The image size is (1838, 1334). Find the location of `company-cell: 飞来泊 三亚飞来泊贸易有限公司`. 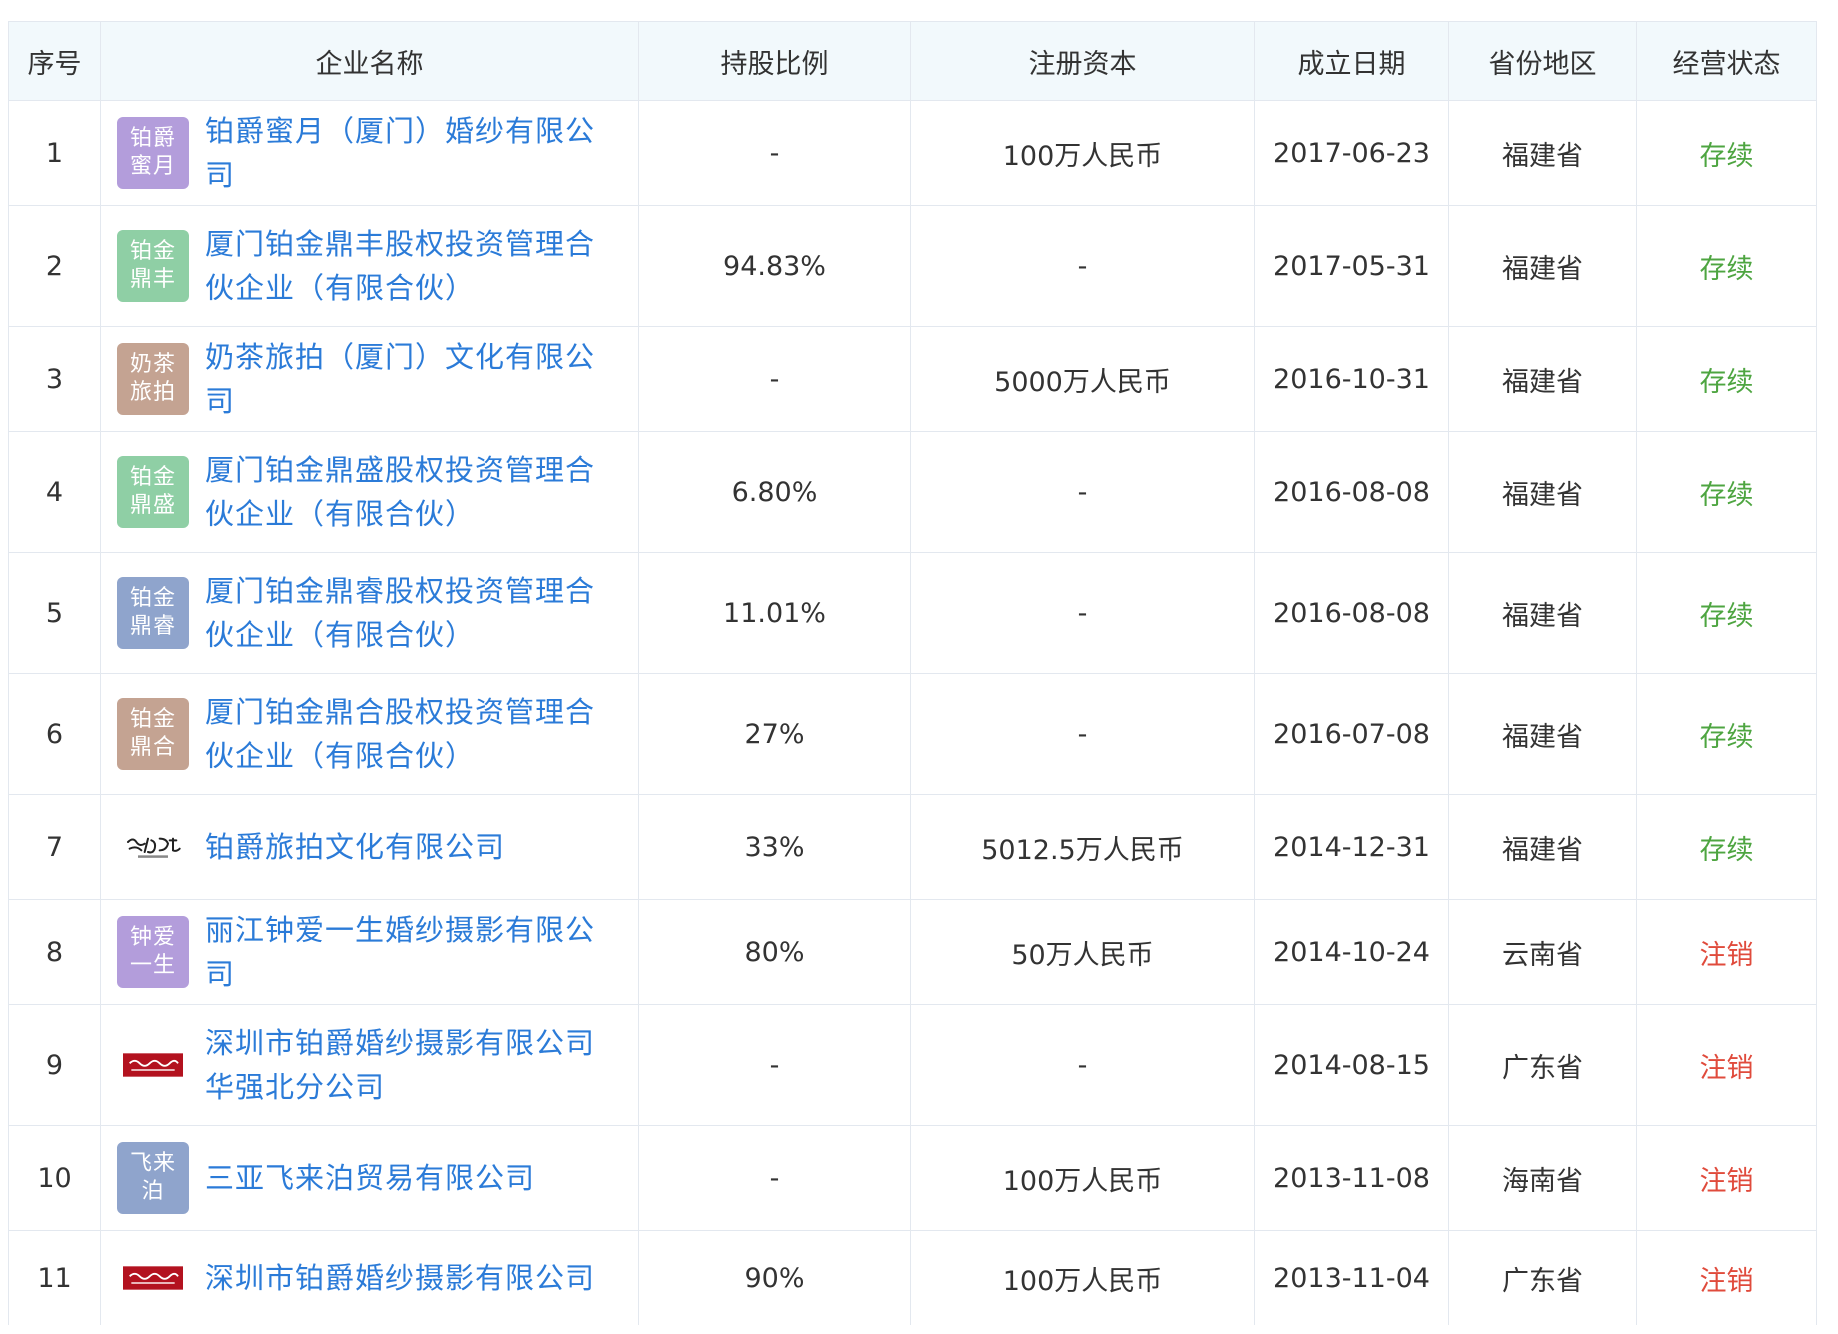

company-cell: 飞来泊 三亚飞来泊贸易有限公司 is located at coordinates (369, 1178).